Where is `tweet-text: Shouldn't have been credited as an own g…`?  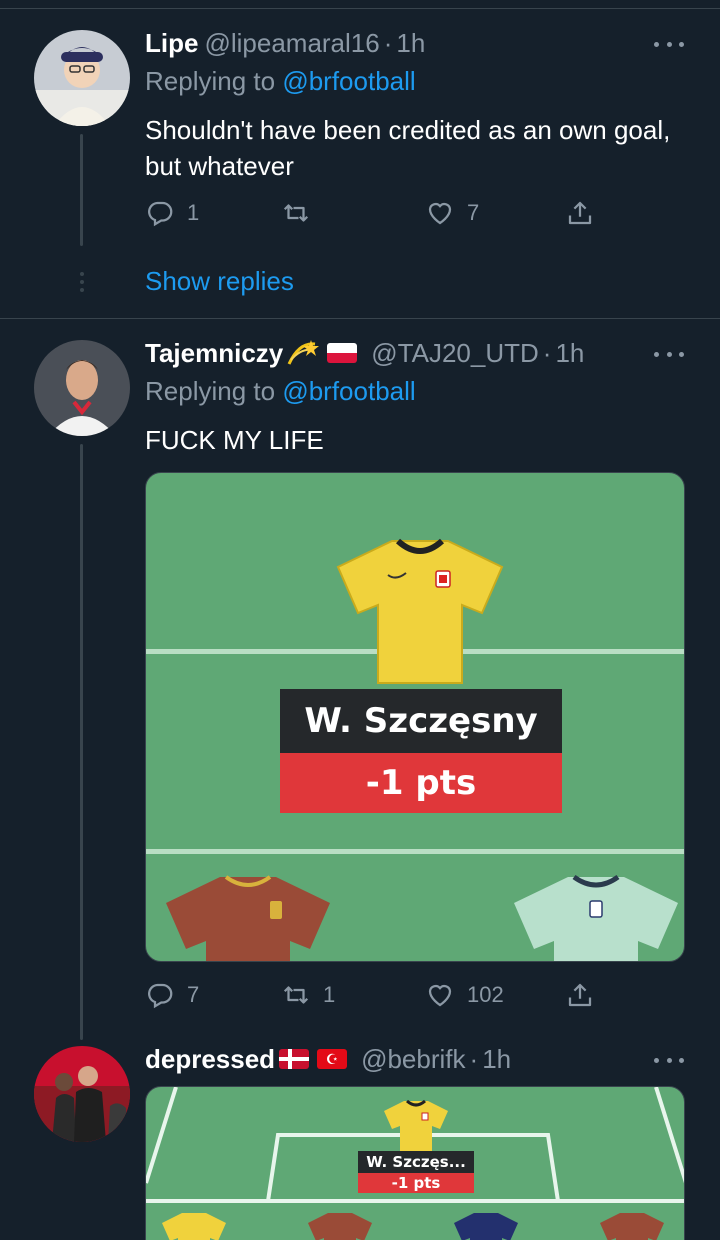 tweet-text: Shouldn't have been credited as an own g… is located at coordinates (408, 148).